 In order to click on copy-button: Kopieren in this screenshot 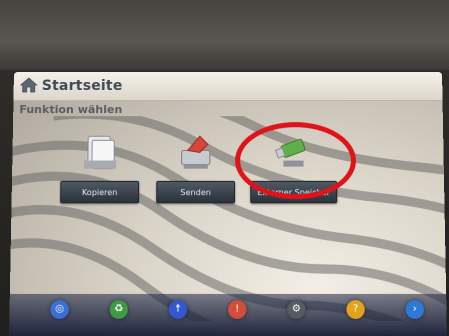, I will do `click(99, 192)`.